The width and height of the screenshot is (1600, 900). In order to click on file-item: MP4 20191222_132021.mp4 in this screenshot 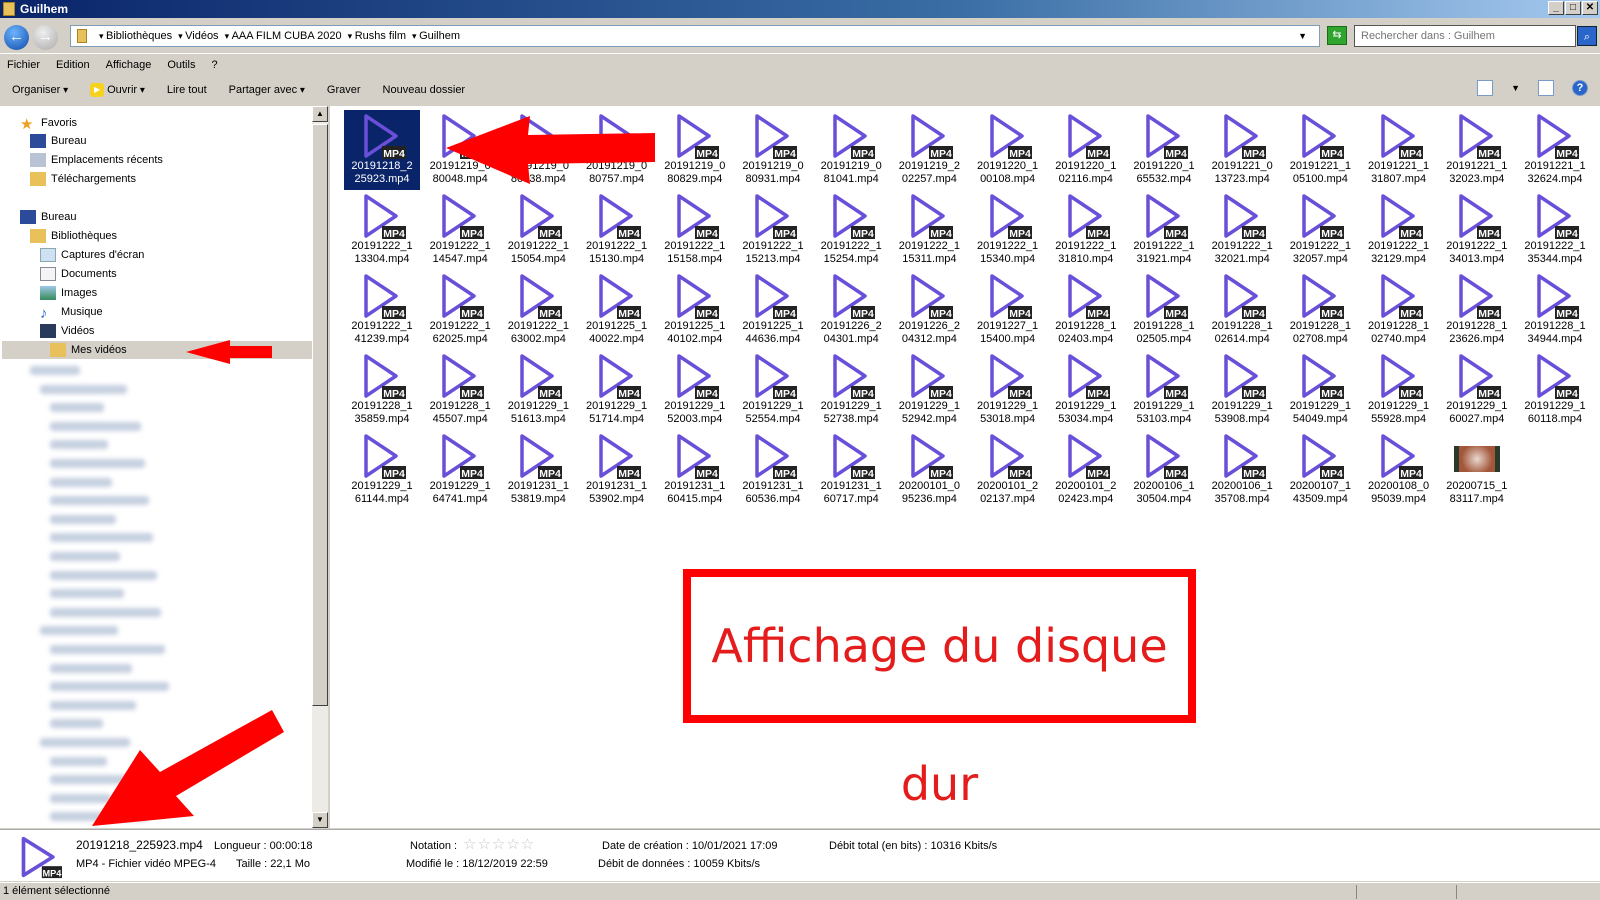, I will do `click(1242, 230)`.